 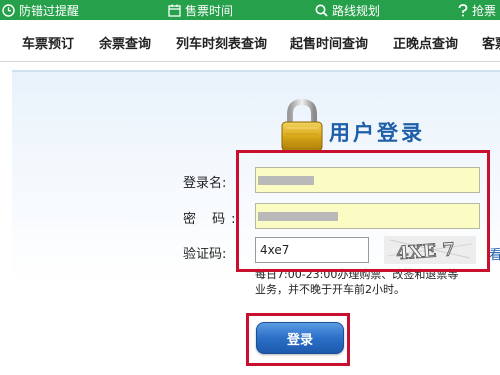 What do you see at coordinates (250, 10) in the screenshot?
I see `top-utility-bar: 防错过提醒 售票时间 路线规划 抢票` at bounding box center [250, 10].